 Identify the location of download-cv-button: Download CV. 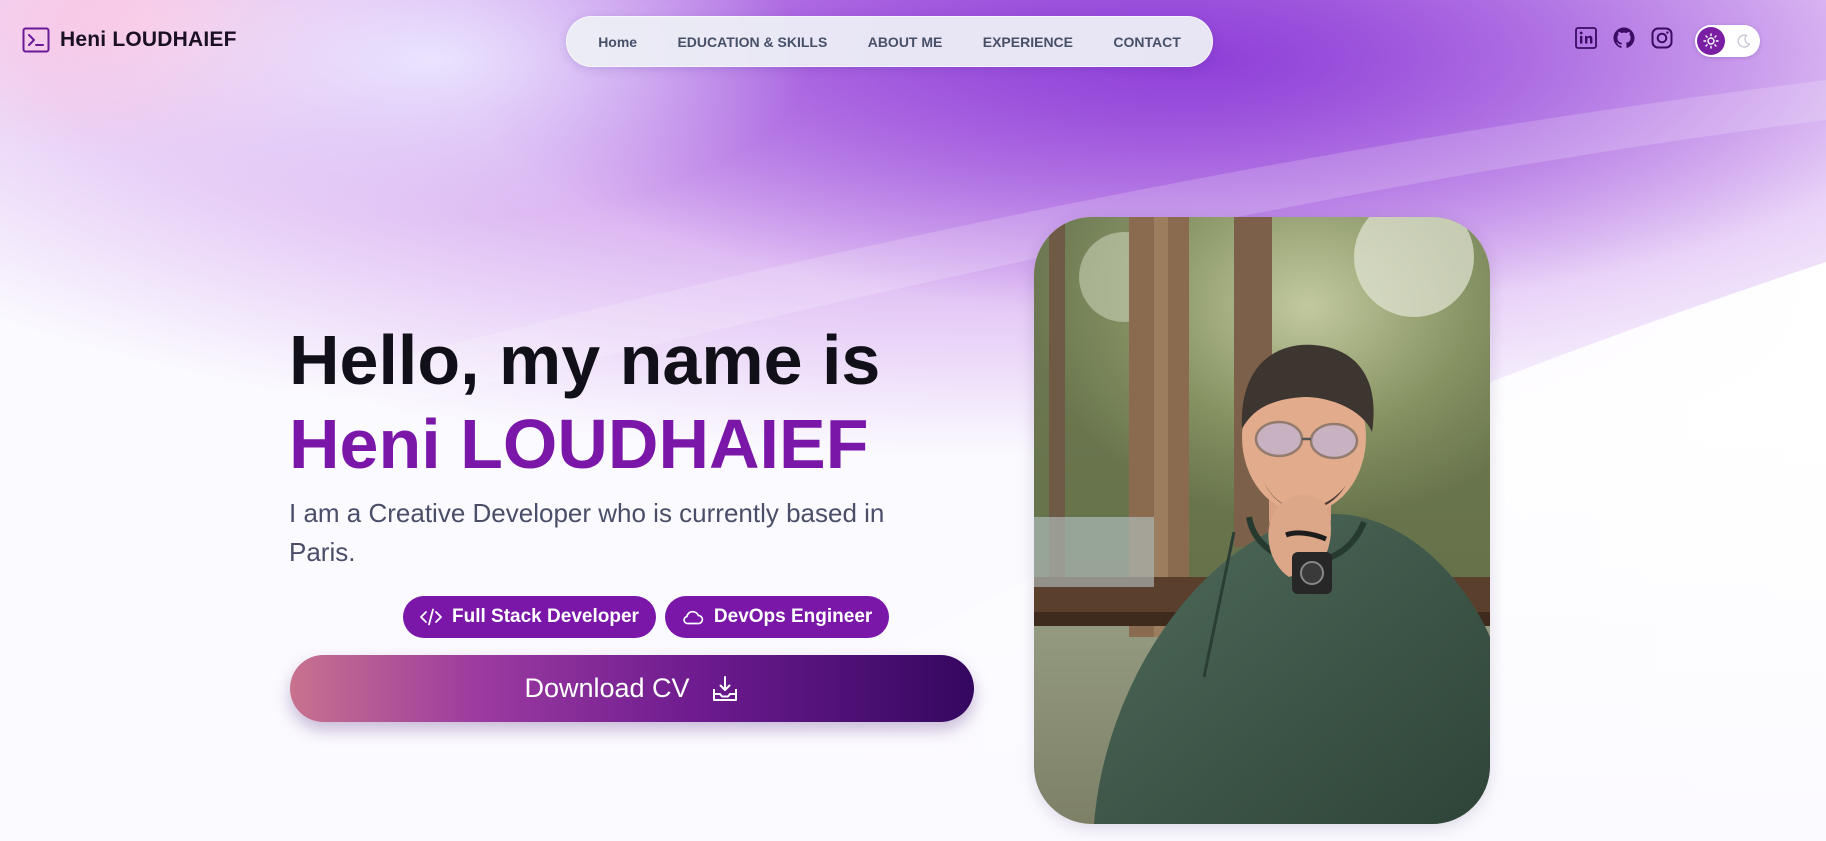
(632, 688).